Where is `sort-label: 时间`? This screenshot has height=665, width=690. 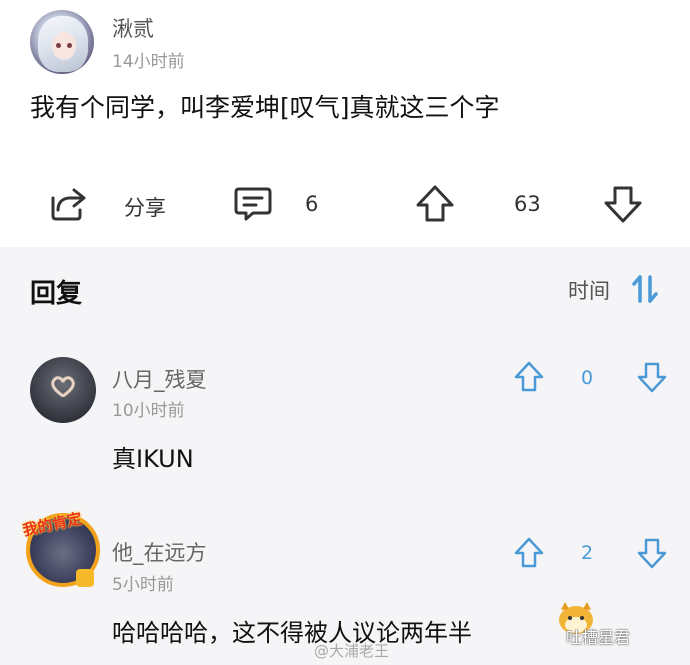 sort-label: 时间 is located at coordinates (589, 290).